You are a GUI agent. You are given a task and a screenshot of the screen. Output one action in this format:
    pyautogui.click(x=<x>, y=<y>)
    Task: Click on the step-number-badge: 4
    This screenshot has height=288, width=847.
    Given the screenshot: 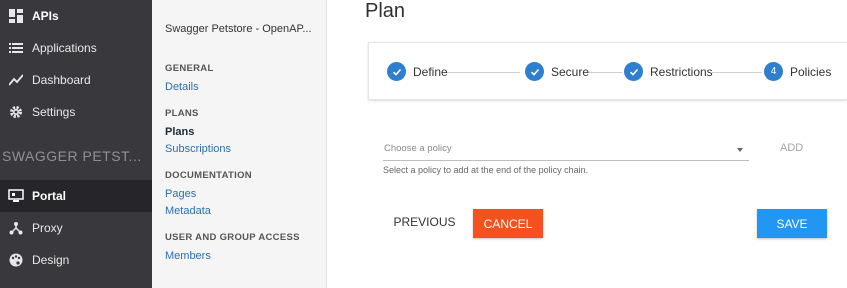 What is the action you would take?
    pyautogui.click(x=773, y=71)
    